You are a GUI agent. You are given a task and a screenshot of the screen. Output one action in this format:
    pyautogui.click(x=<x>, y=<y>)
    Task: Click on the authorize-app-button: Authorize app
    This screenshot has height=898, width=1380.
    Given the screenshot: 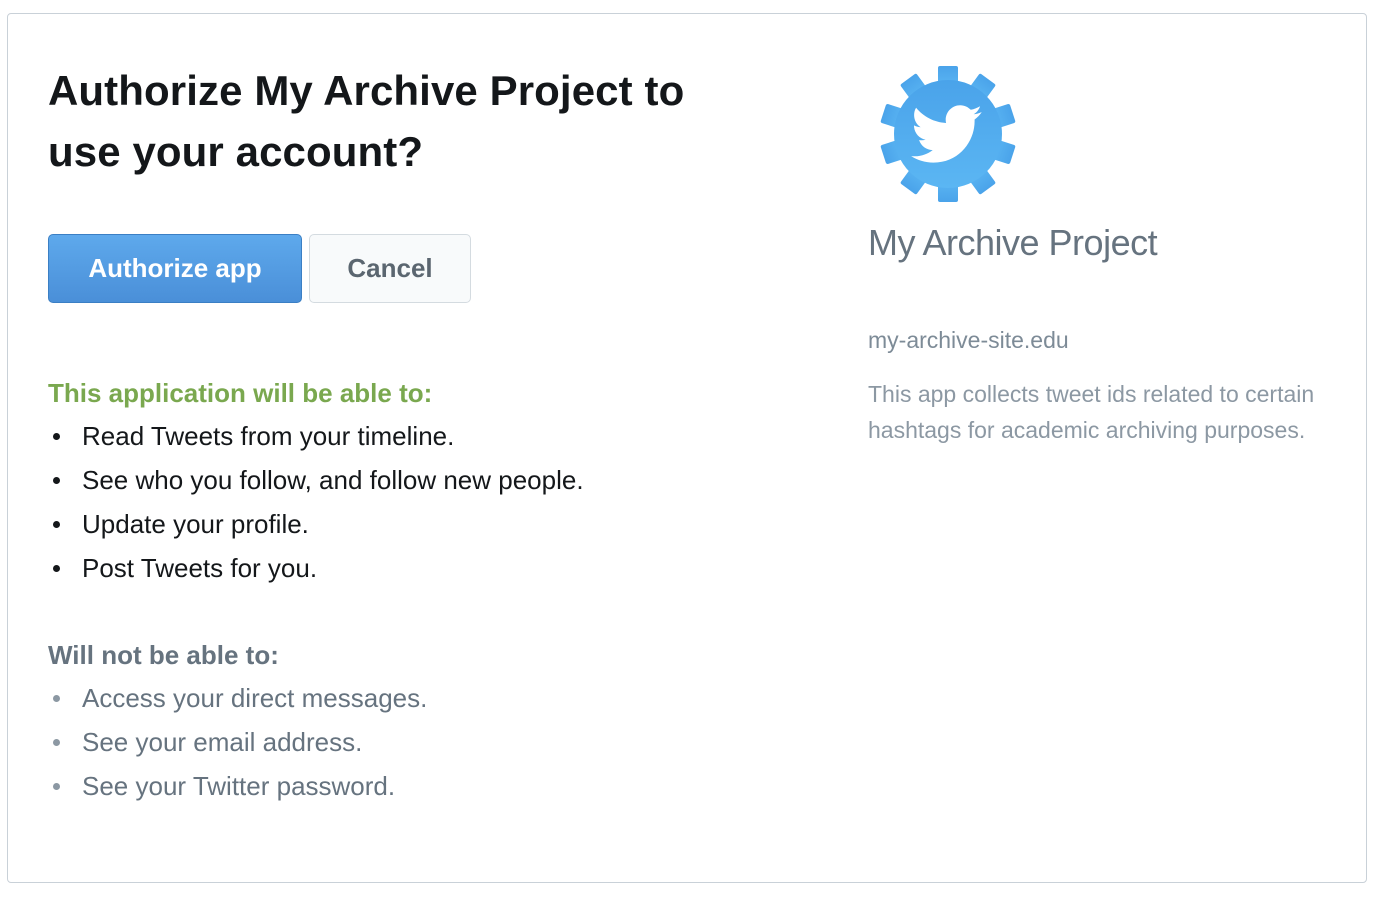 What is the action you would take?
    pyautogui.click(x=175, y=268)
    